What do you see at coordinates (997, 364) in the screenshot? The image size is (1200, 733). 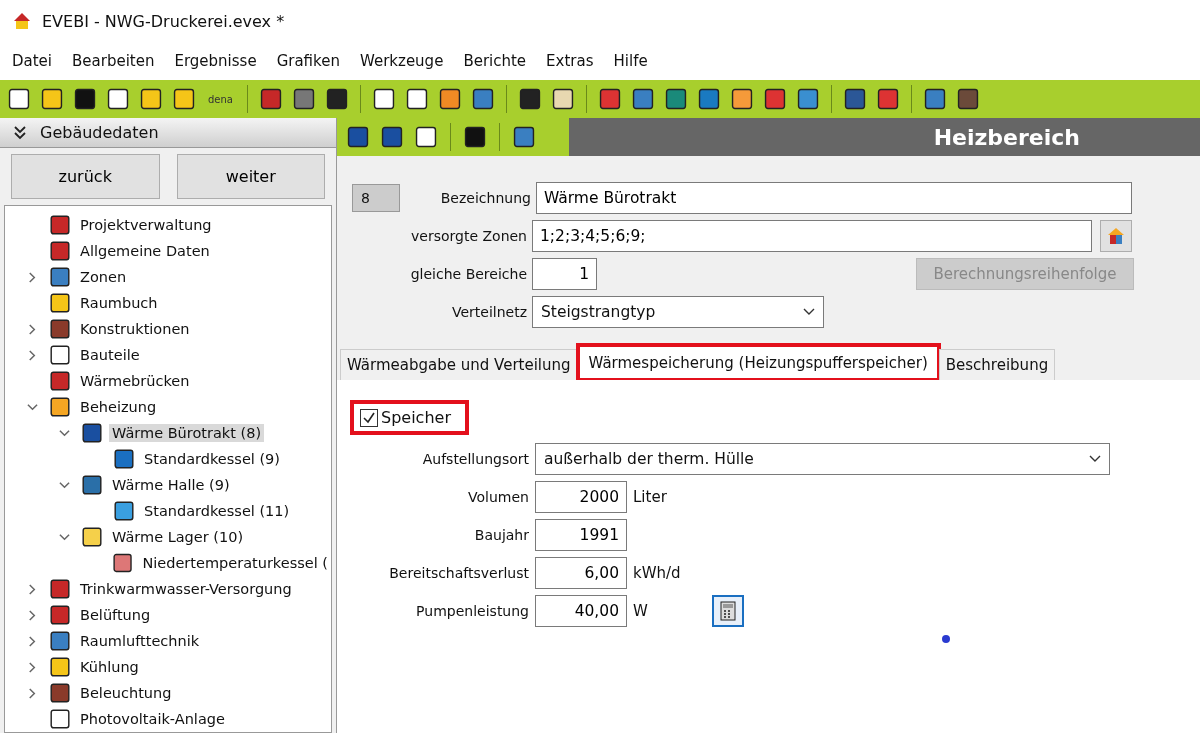 I see `tab: Beschreibung` at bounding box center [997, 364].